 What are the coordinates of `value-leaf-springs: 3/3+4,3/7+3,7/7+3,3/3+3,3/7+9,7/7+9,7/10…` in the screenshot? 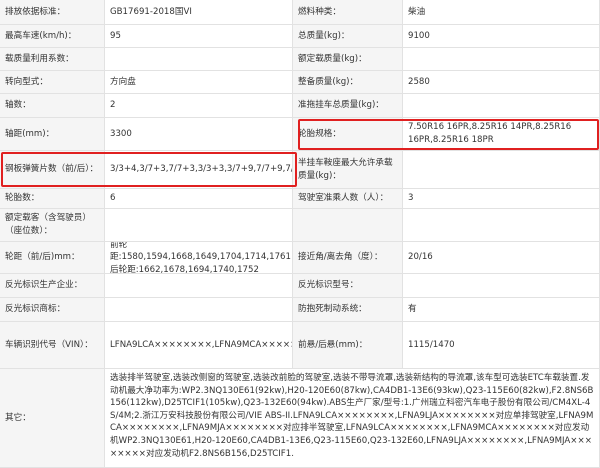 It's located at (199, 170).